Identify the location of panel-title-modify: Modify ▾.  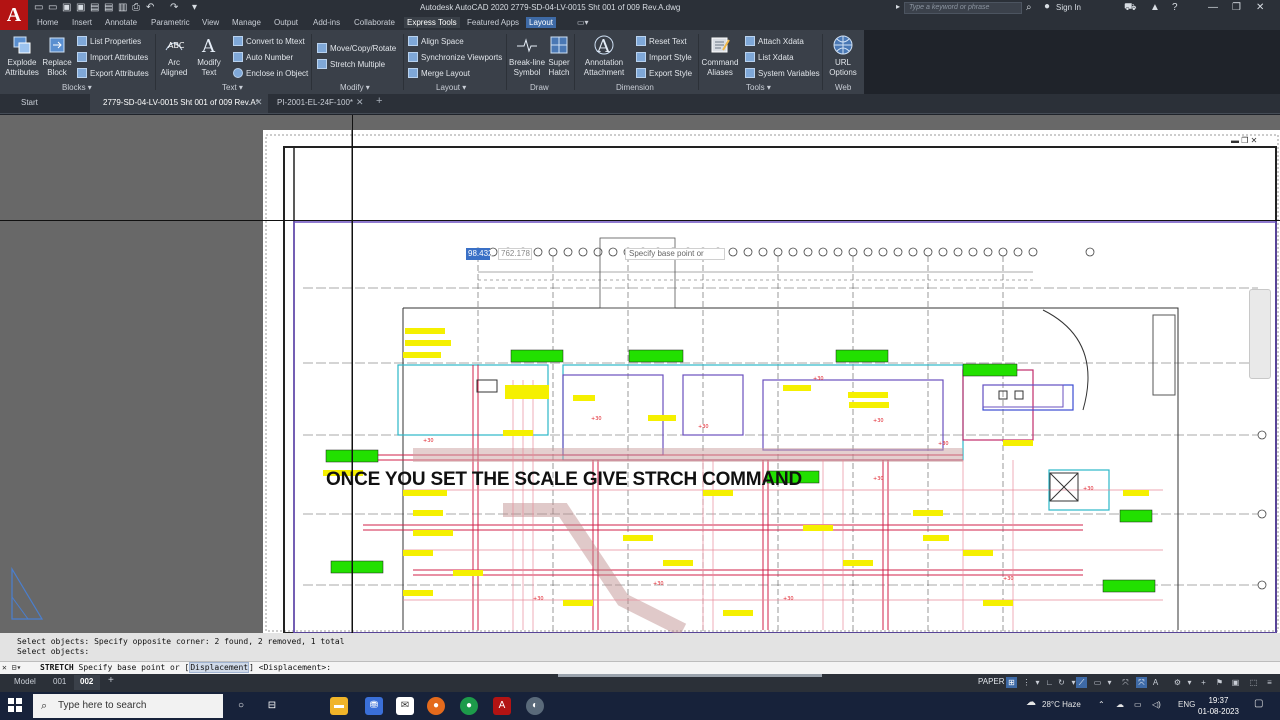
(355, 87).